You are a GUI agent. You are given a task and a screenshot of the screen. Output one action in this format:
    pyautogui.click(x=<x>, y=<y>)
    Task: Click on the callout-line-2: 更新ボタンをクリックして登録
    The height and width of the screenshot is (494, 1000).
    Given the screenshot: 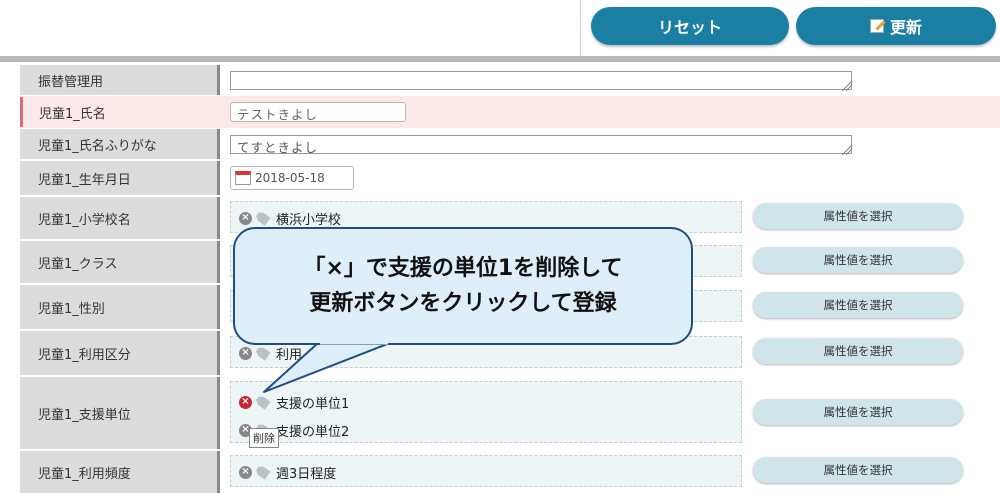 What is the action you would take?
    pyautogui.click(x=463, y=303)
    